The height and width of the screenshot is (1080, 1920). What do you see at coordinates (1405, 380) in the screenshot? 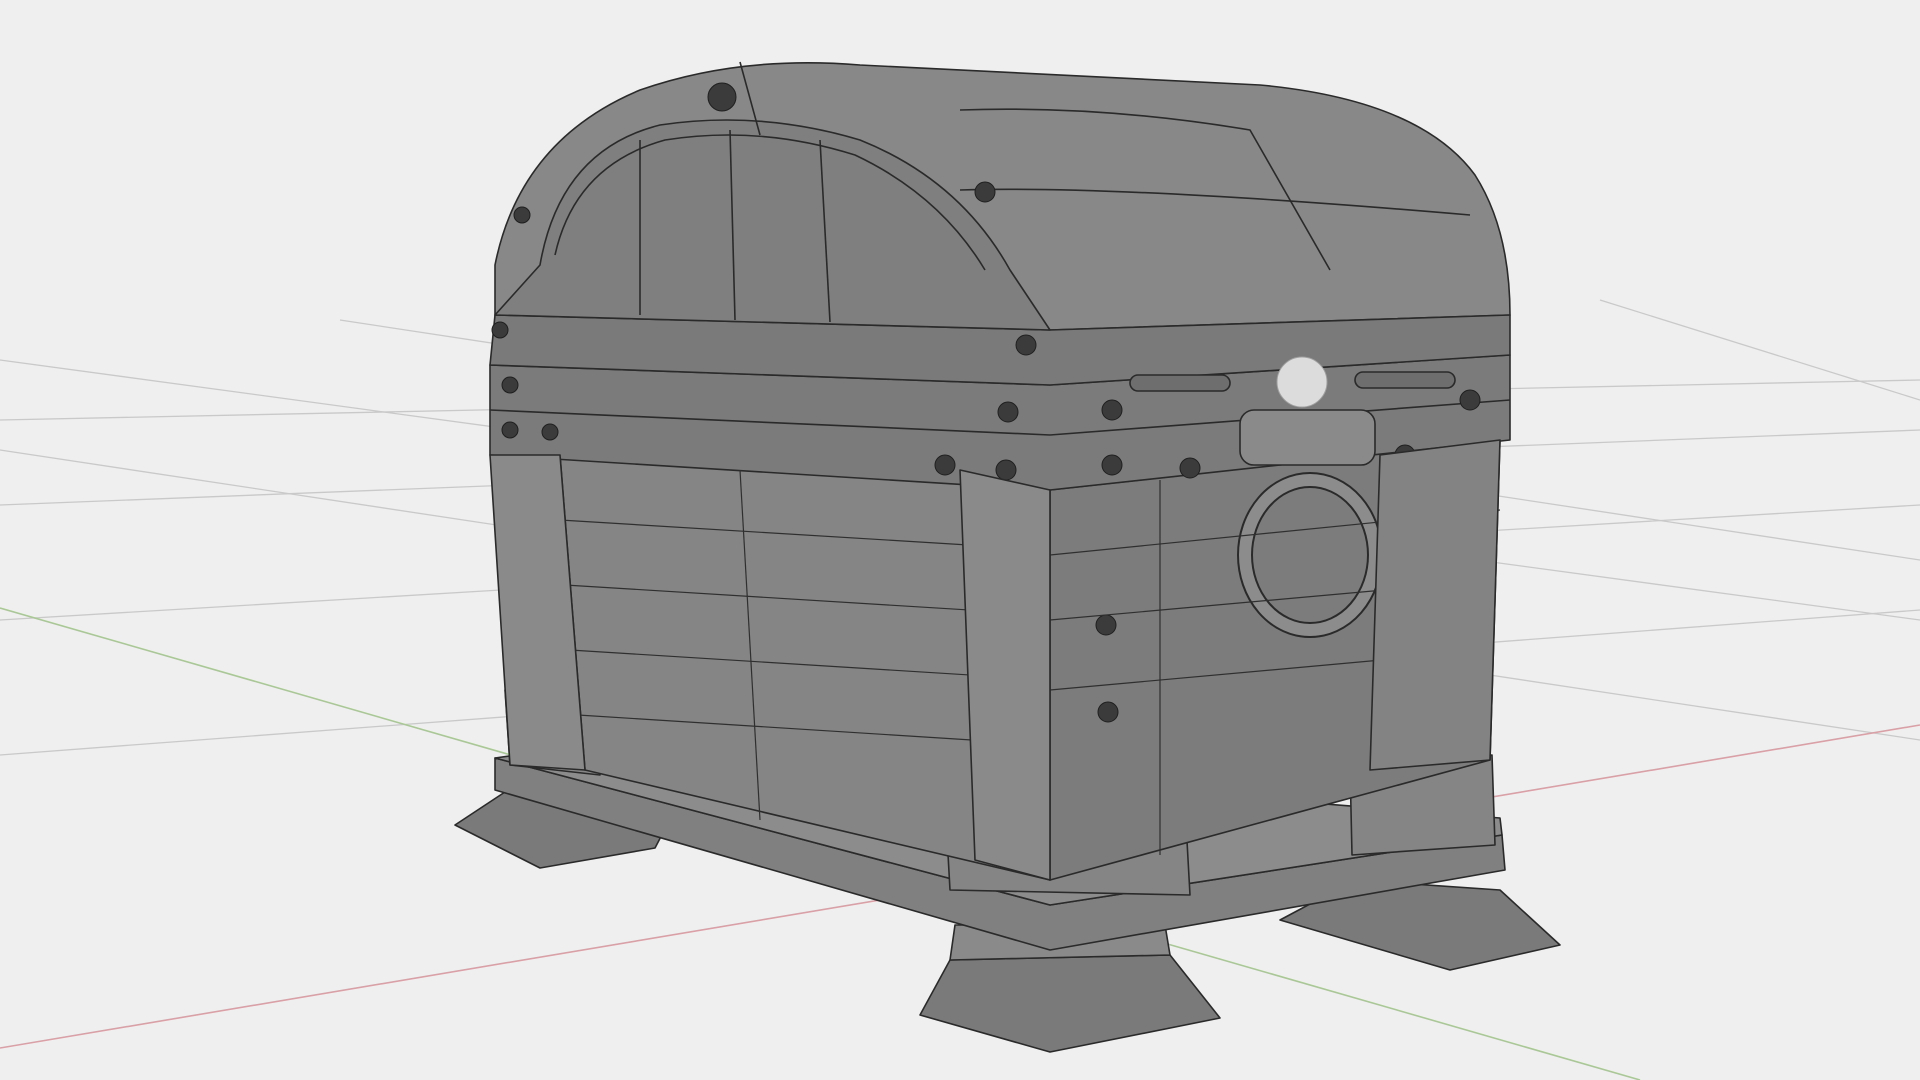
I see `hinge-right` at bounding box center [1405, 380].